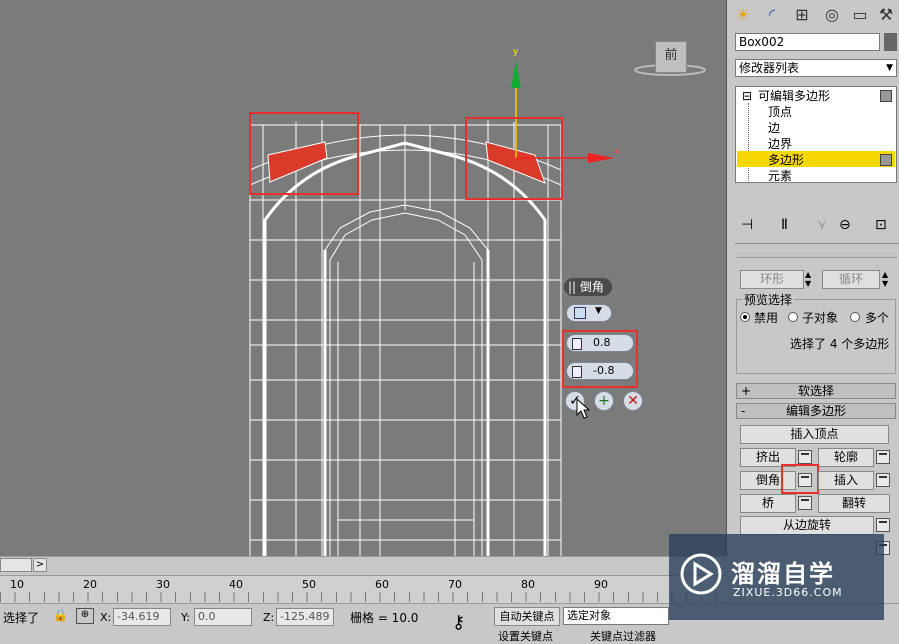  Describe the element at coordinates (304, 153) in the screenshot. I see `annotation-box-left-polygon` at that location.